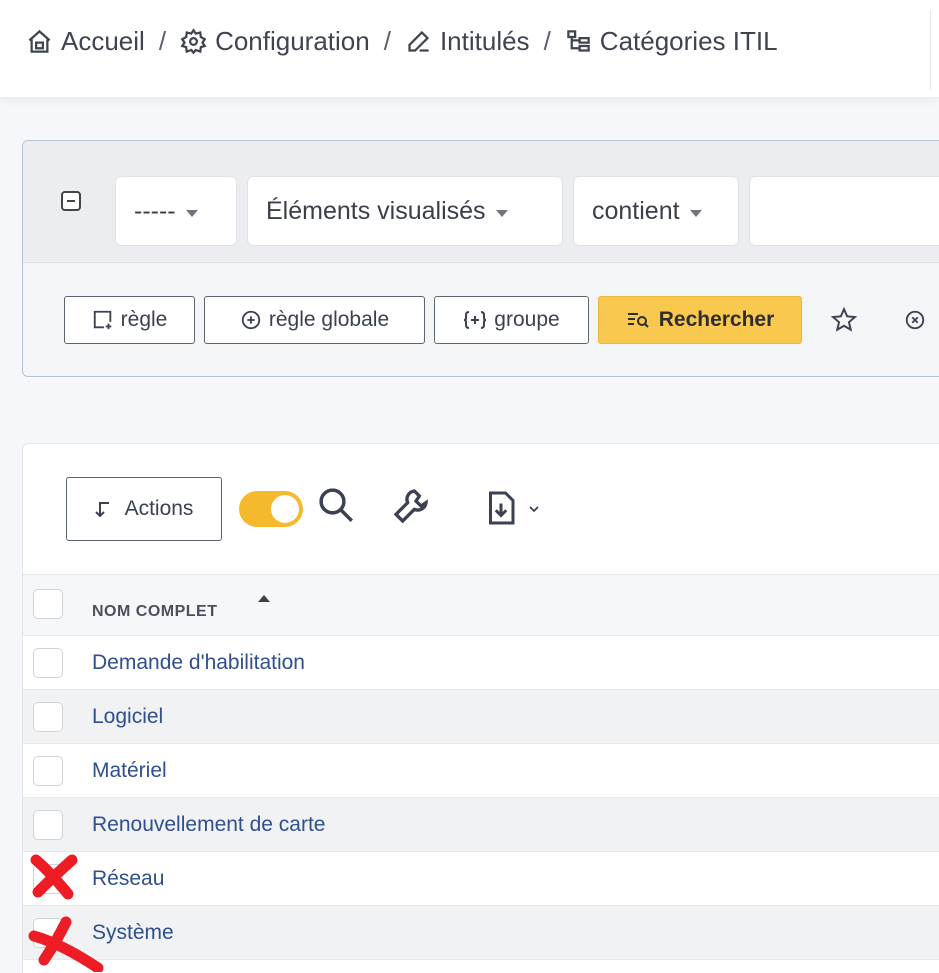 The height and width of the screenshot is (973, 939). I want to click on view-select-value: Éléments visualisés, so click(376, 210).